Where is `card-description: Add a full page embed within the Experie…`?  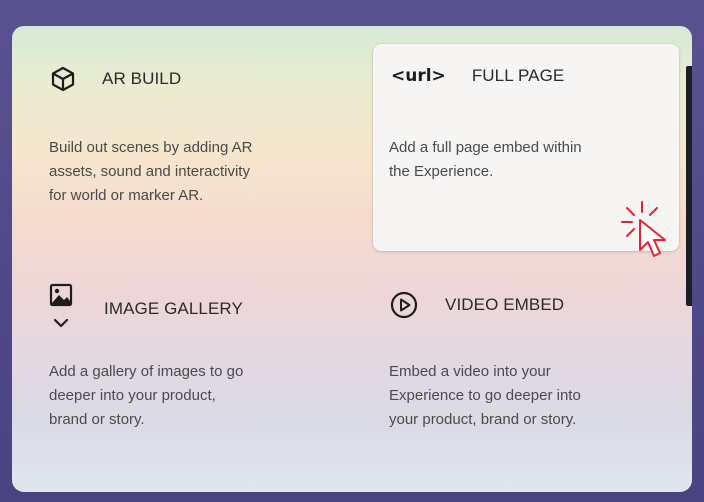 card-description: Add a full page embed within the Experie… is located at coordinates (485, 160).